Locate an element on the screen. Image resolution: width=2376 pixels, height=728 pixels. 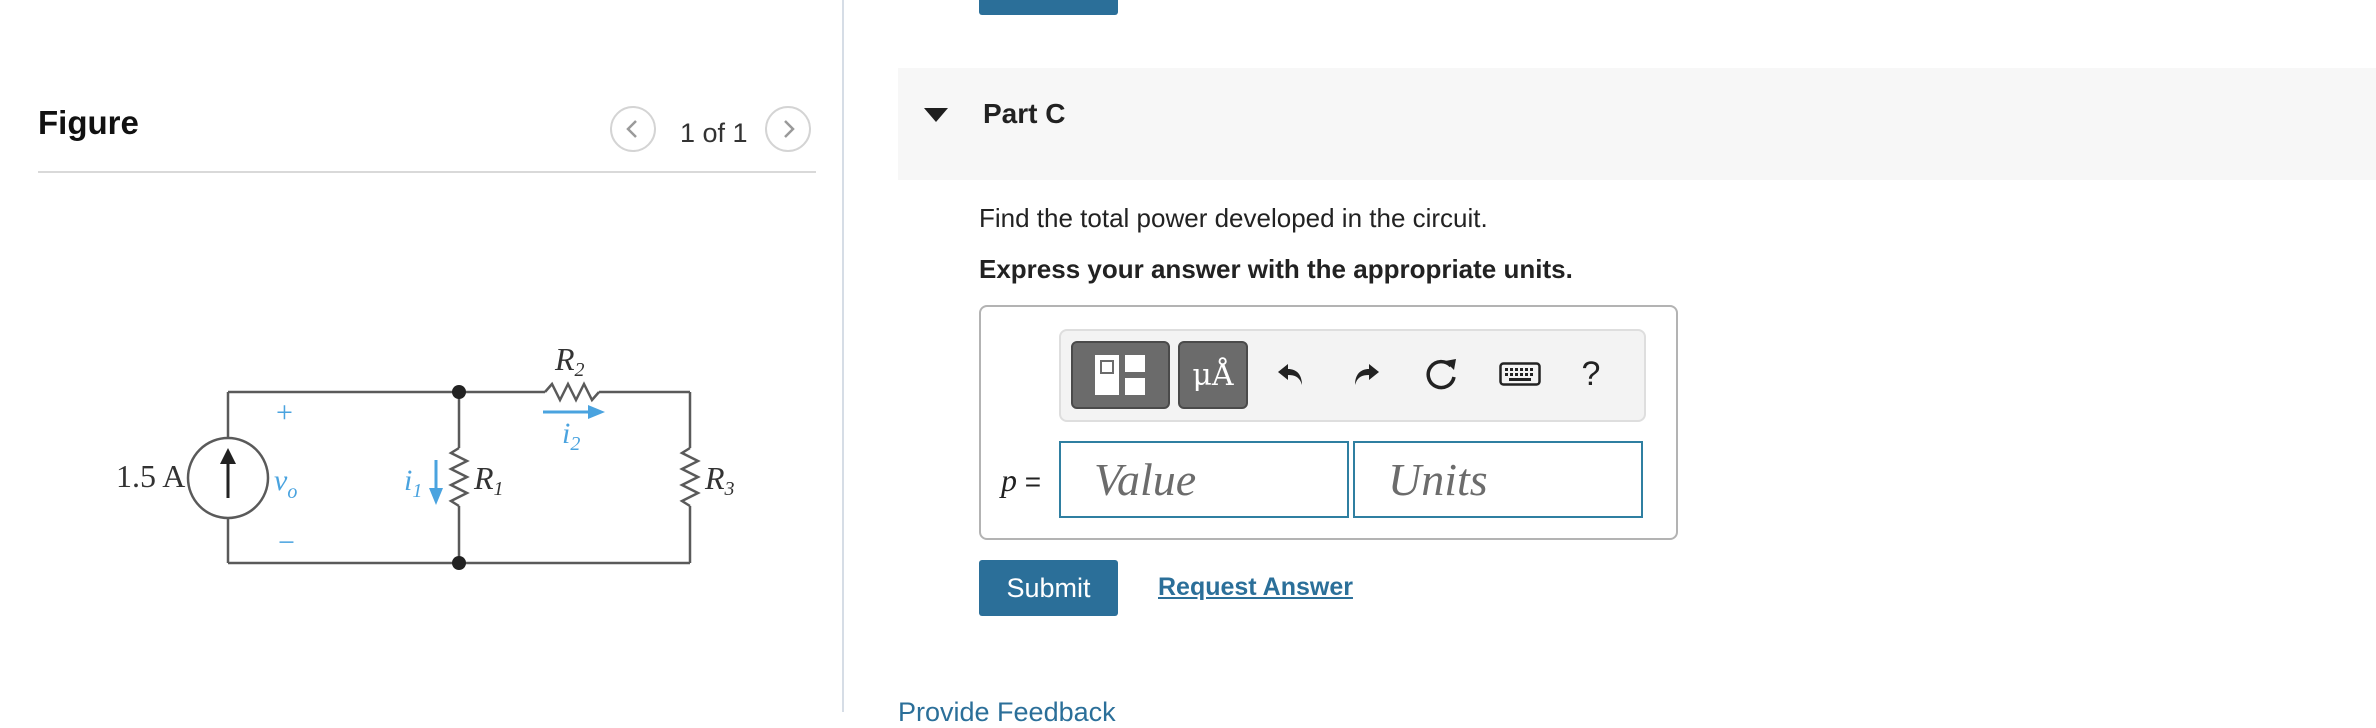
i2-label-main: i is located at coordinates (566, 433).